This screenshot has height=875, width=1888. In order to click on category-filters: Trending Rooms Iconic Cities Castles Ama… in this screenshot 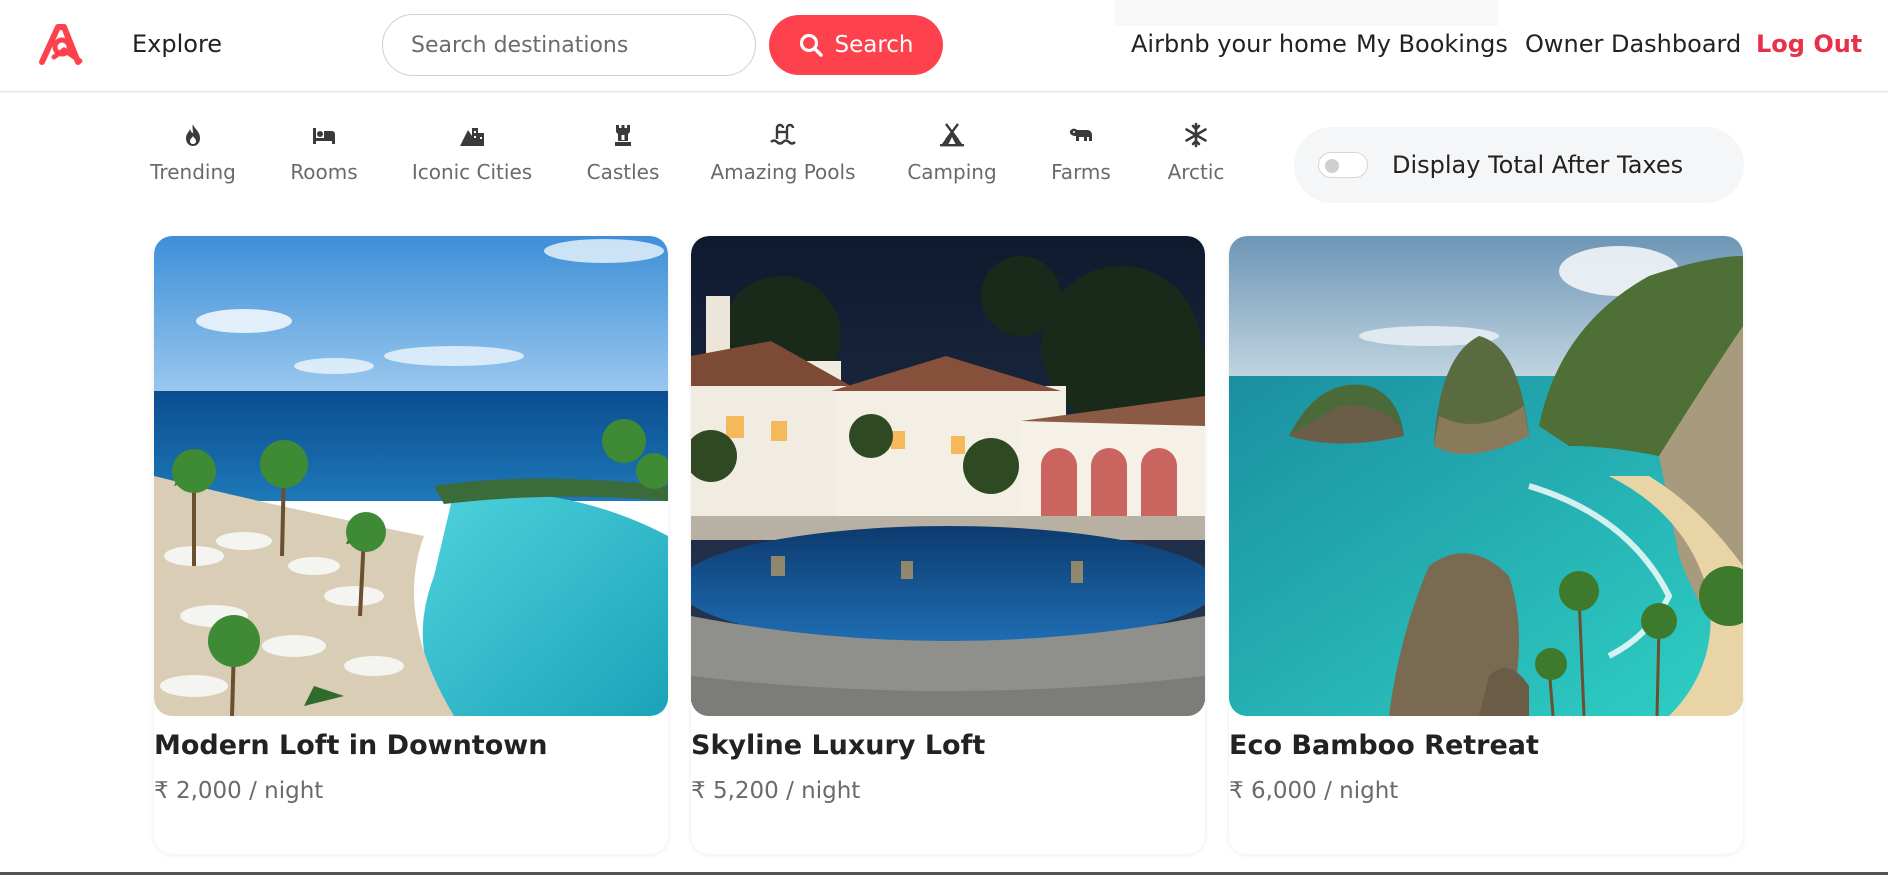, I will do `click(701, 158)`.